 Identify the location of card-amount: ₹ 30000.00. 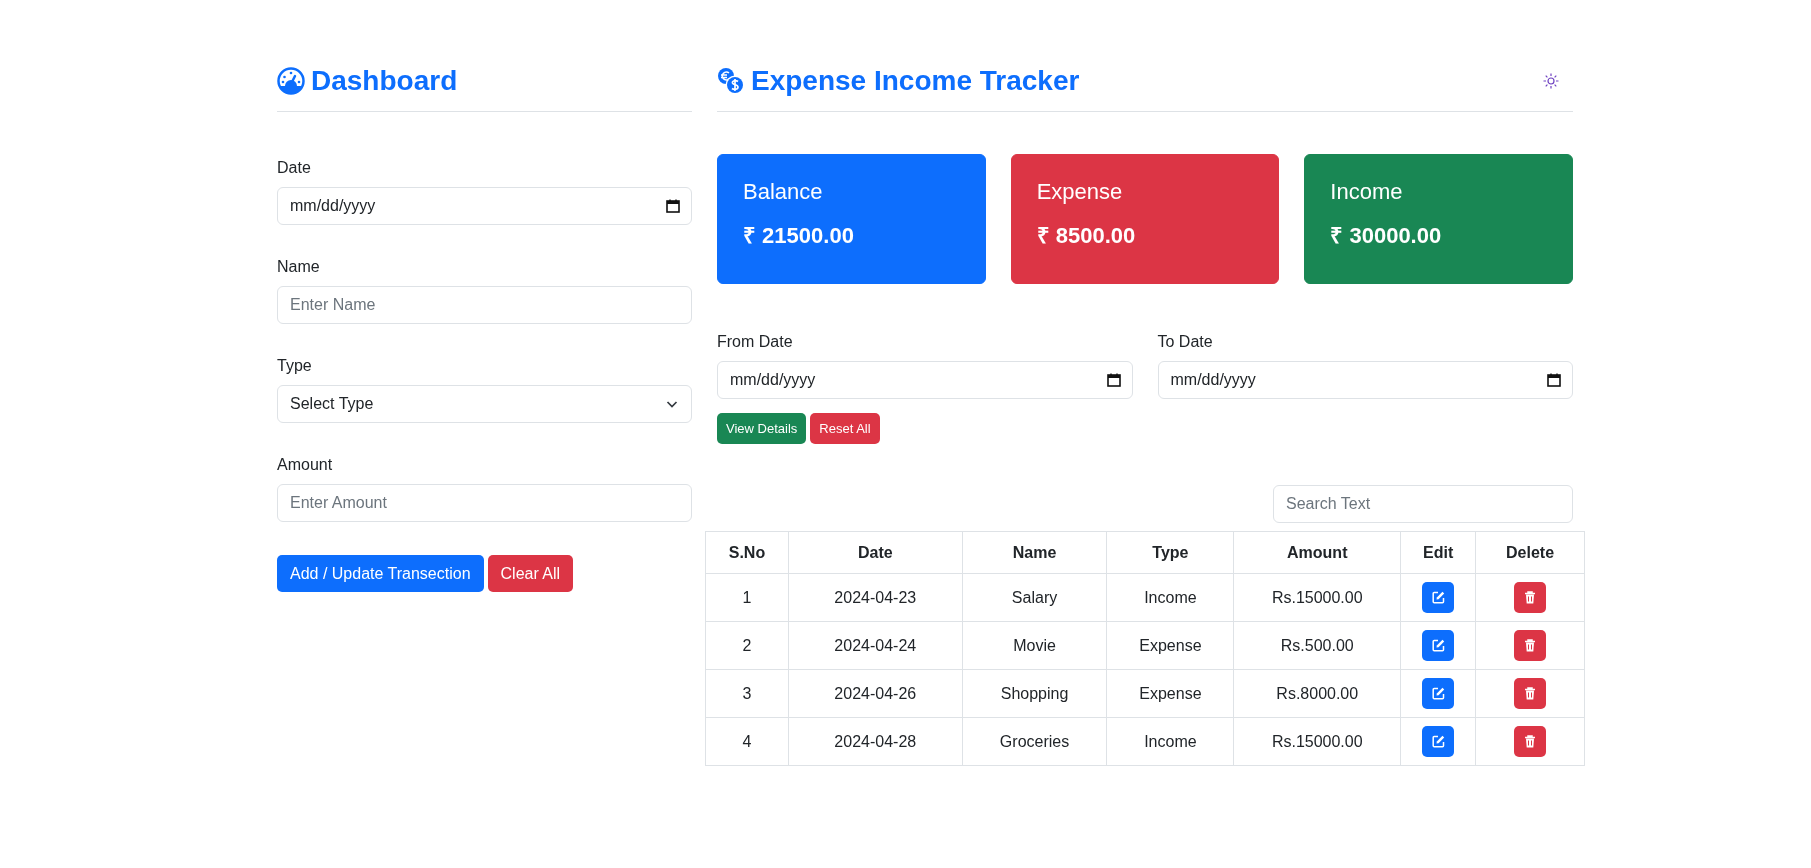
(1386, 235).